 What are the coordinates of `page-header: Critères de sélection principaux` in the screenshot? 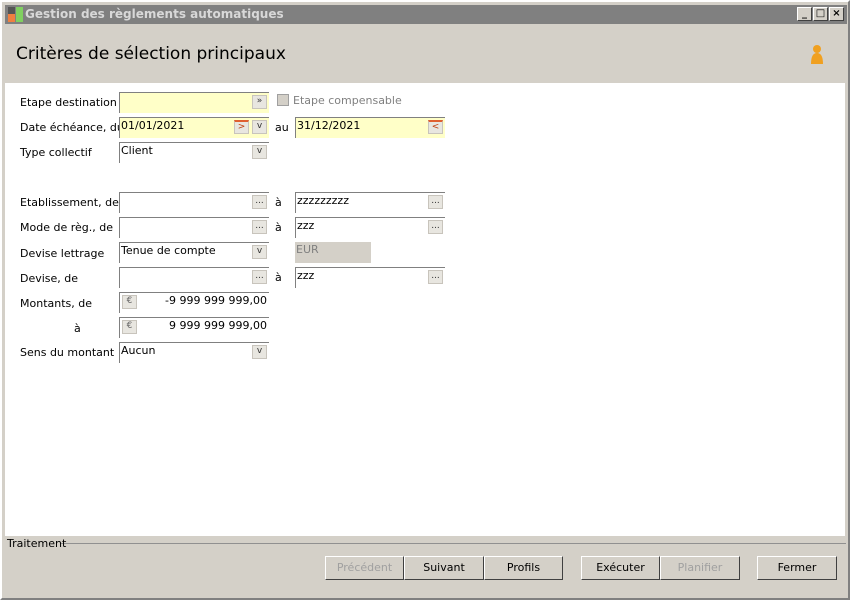 It's located at (426, 54).